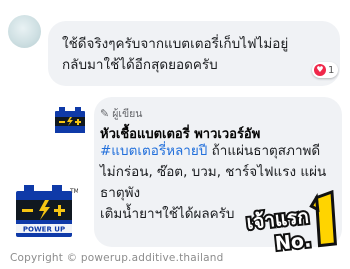  Describe the element at coordinates (175, 44) in the screenshot. I see `comment-text-line1: ใช้ดีจริงๆครับจากแบตเตอรี่เก็บไฟไม่อยู่` at that location.